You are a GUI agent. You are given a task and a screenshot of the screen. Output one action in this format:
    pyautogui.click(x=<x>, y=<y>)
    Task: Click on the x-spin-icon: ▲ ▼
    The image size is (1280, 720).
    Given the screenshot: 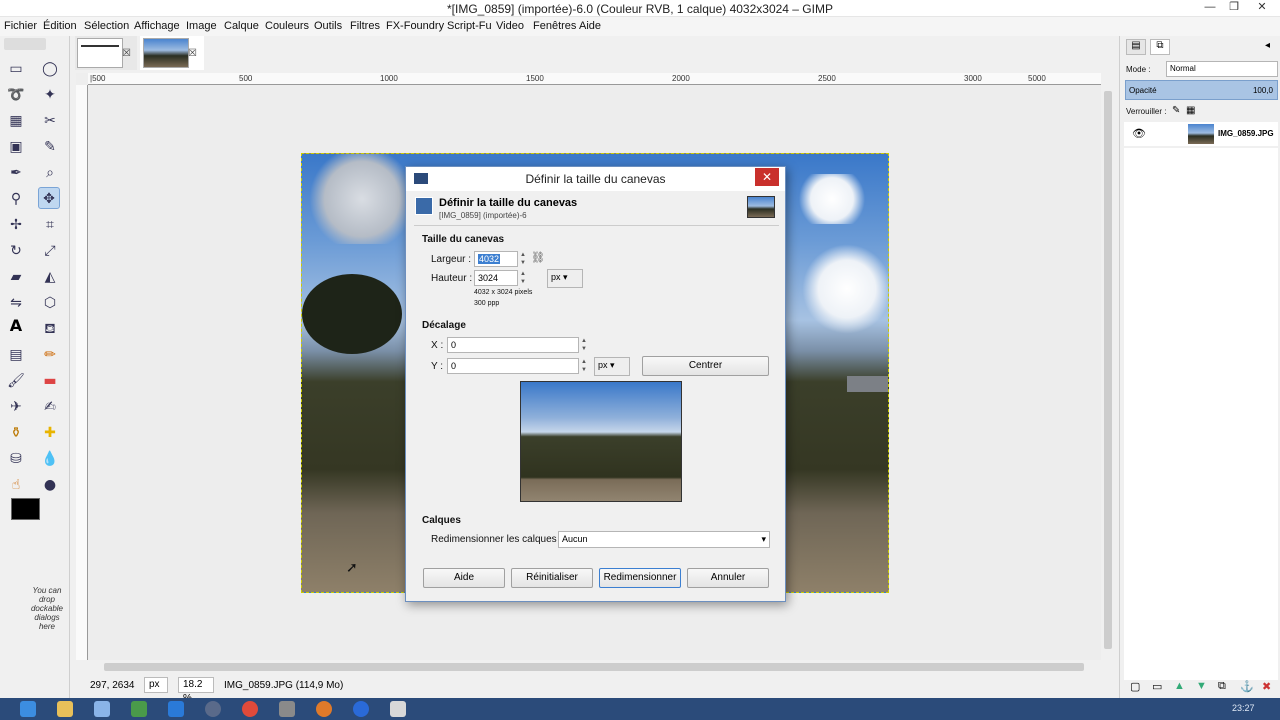 What is the action you would take?
    pyautogui.click(x=584, y=345)
    